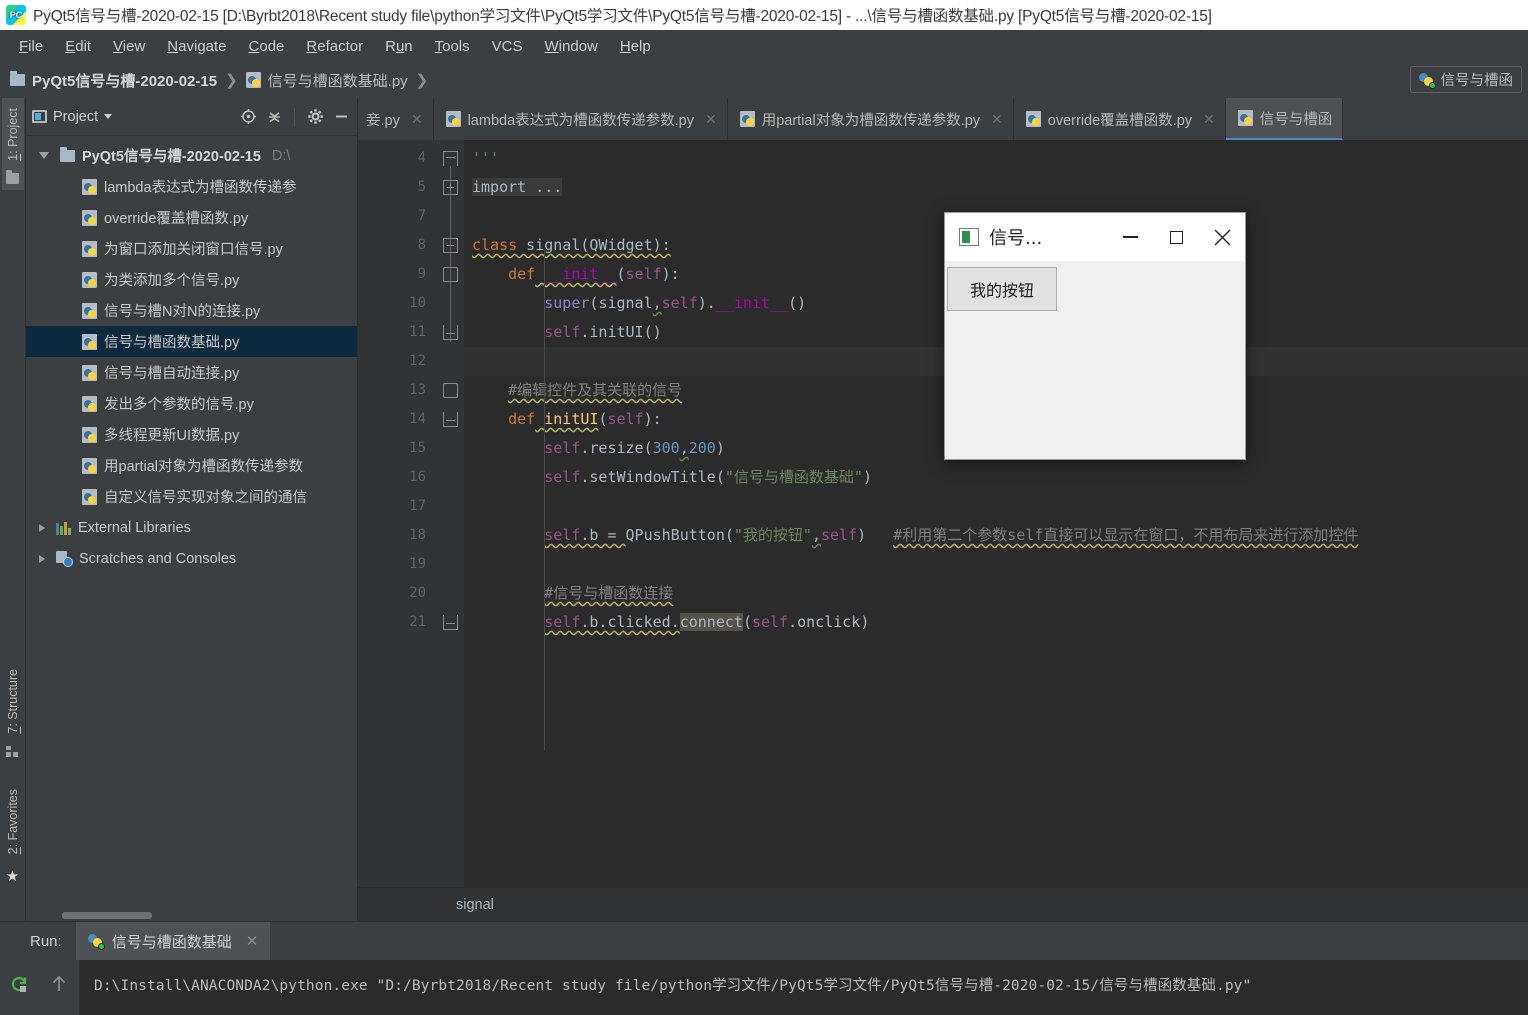  What do you see at coordinates (702, 448) in the screenshot?
I see `code-number-height: 200` at bounding box center [702, 448].